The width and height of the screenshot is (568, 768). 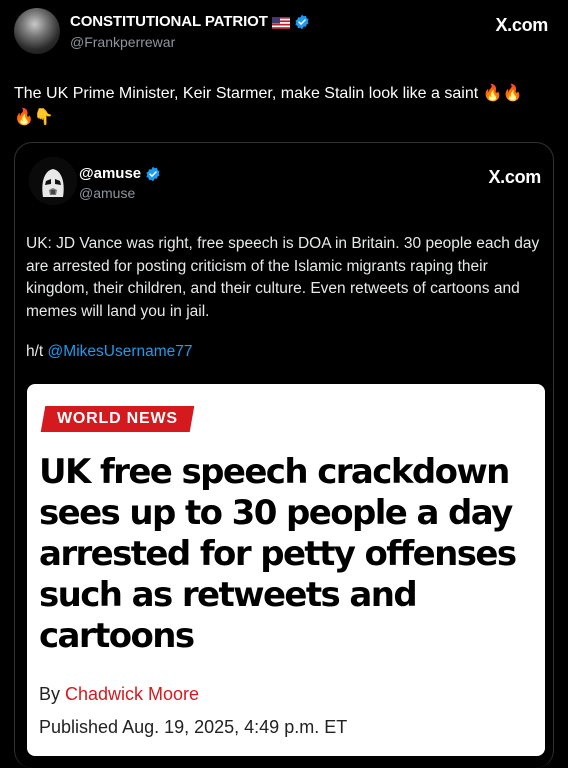 I want to click on hat-tip-prefix: h/t, so click(x=37, y=351).